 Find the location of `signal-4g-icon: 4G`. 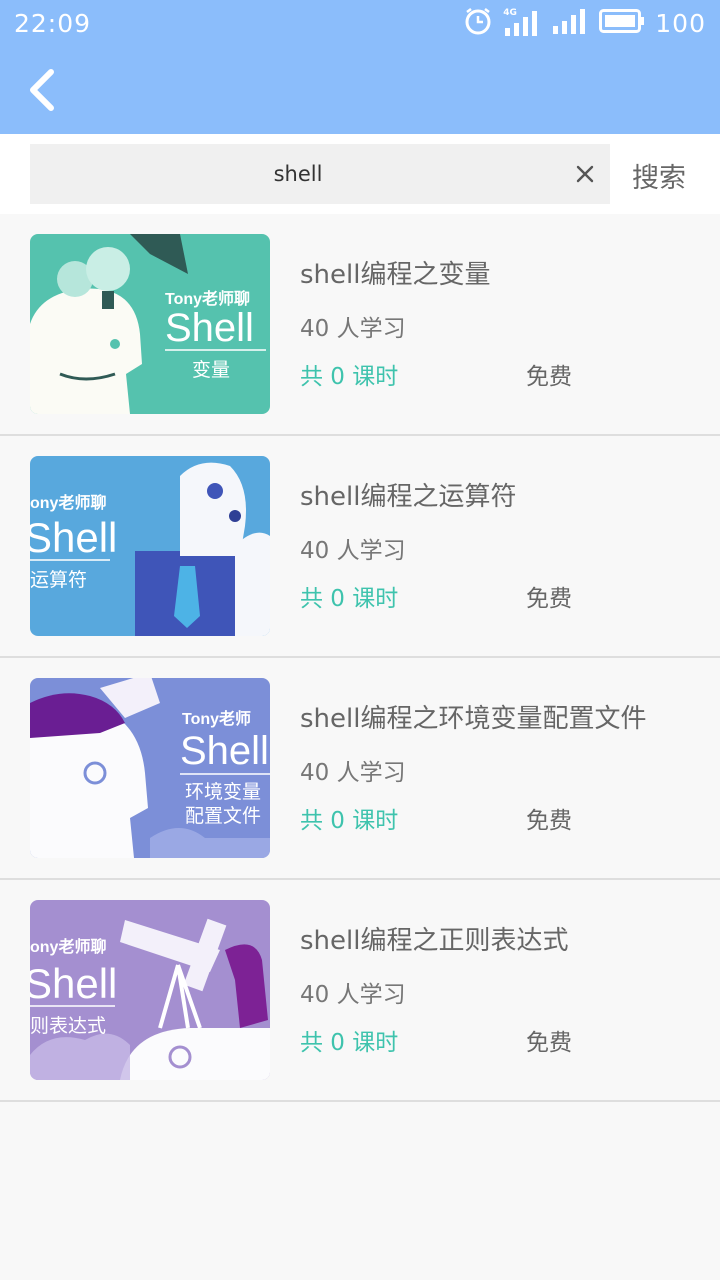

signal-4g-icon: 4G is located at coordinates (522, 23).